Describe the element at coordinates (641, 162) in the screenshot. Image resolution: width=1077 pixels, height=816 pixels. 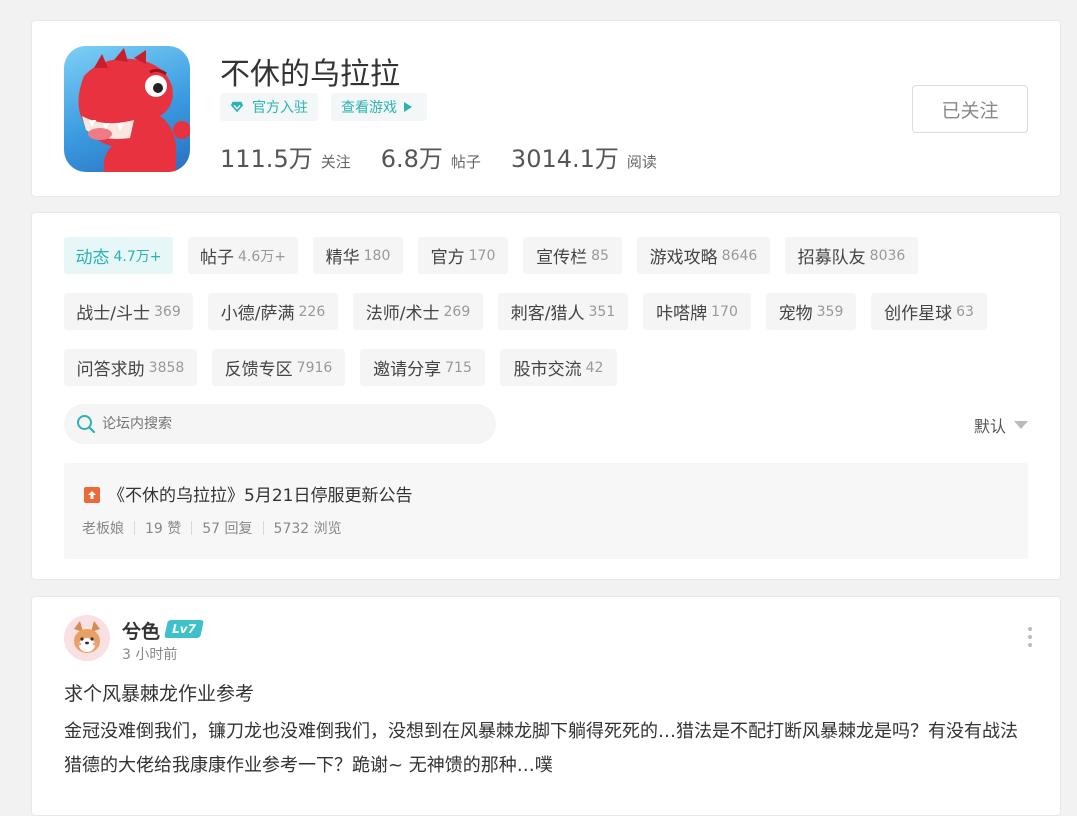
I see `reads-label: 阅读` at that location.